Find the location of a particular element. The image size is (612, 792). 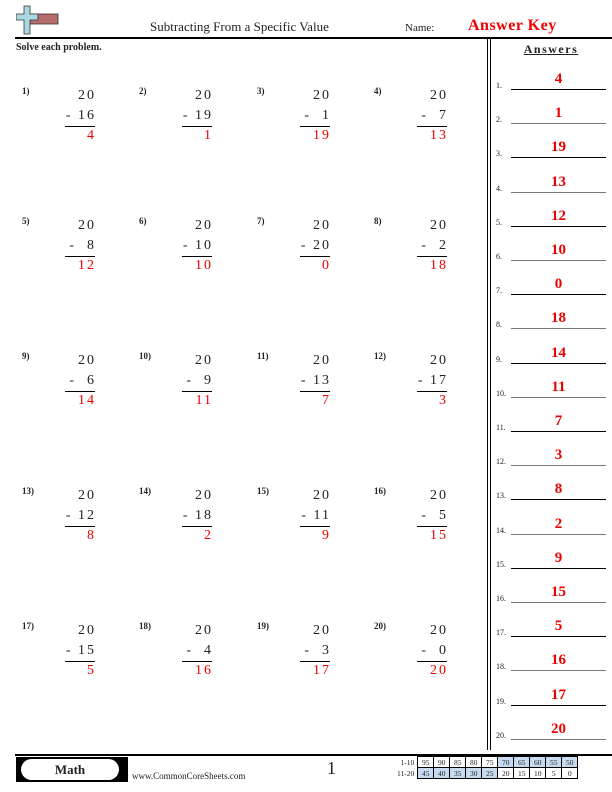

problem-number: 13) is located at coordinates (28, 491).